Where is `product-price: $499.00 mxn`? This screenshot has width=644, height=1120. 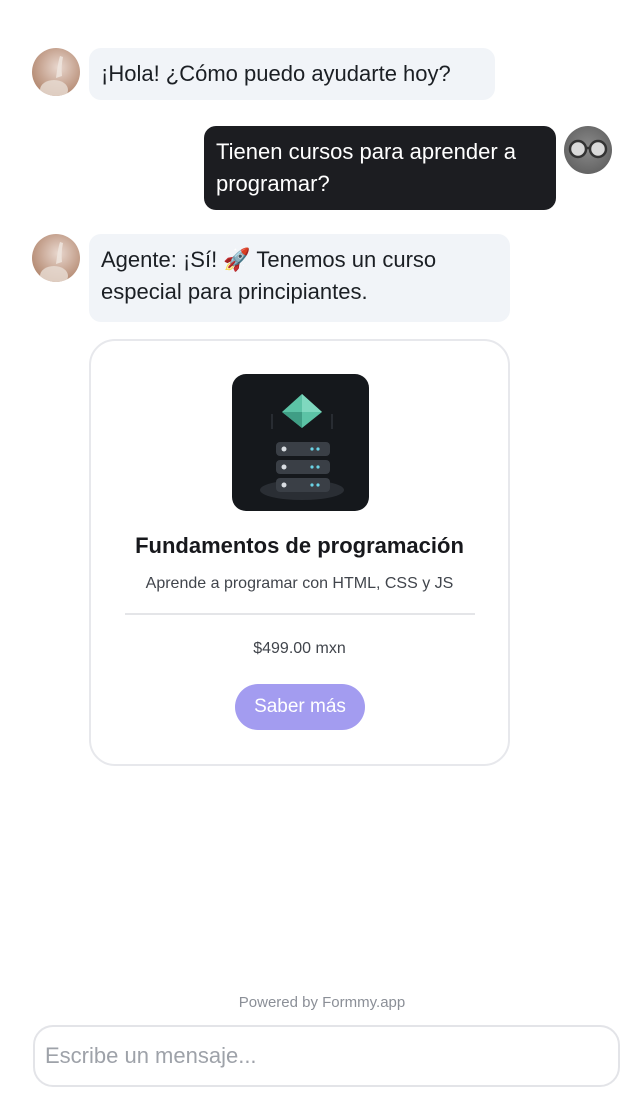 product-price: $499.00 mxn is located at coordinates (299, 648).